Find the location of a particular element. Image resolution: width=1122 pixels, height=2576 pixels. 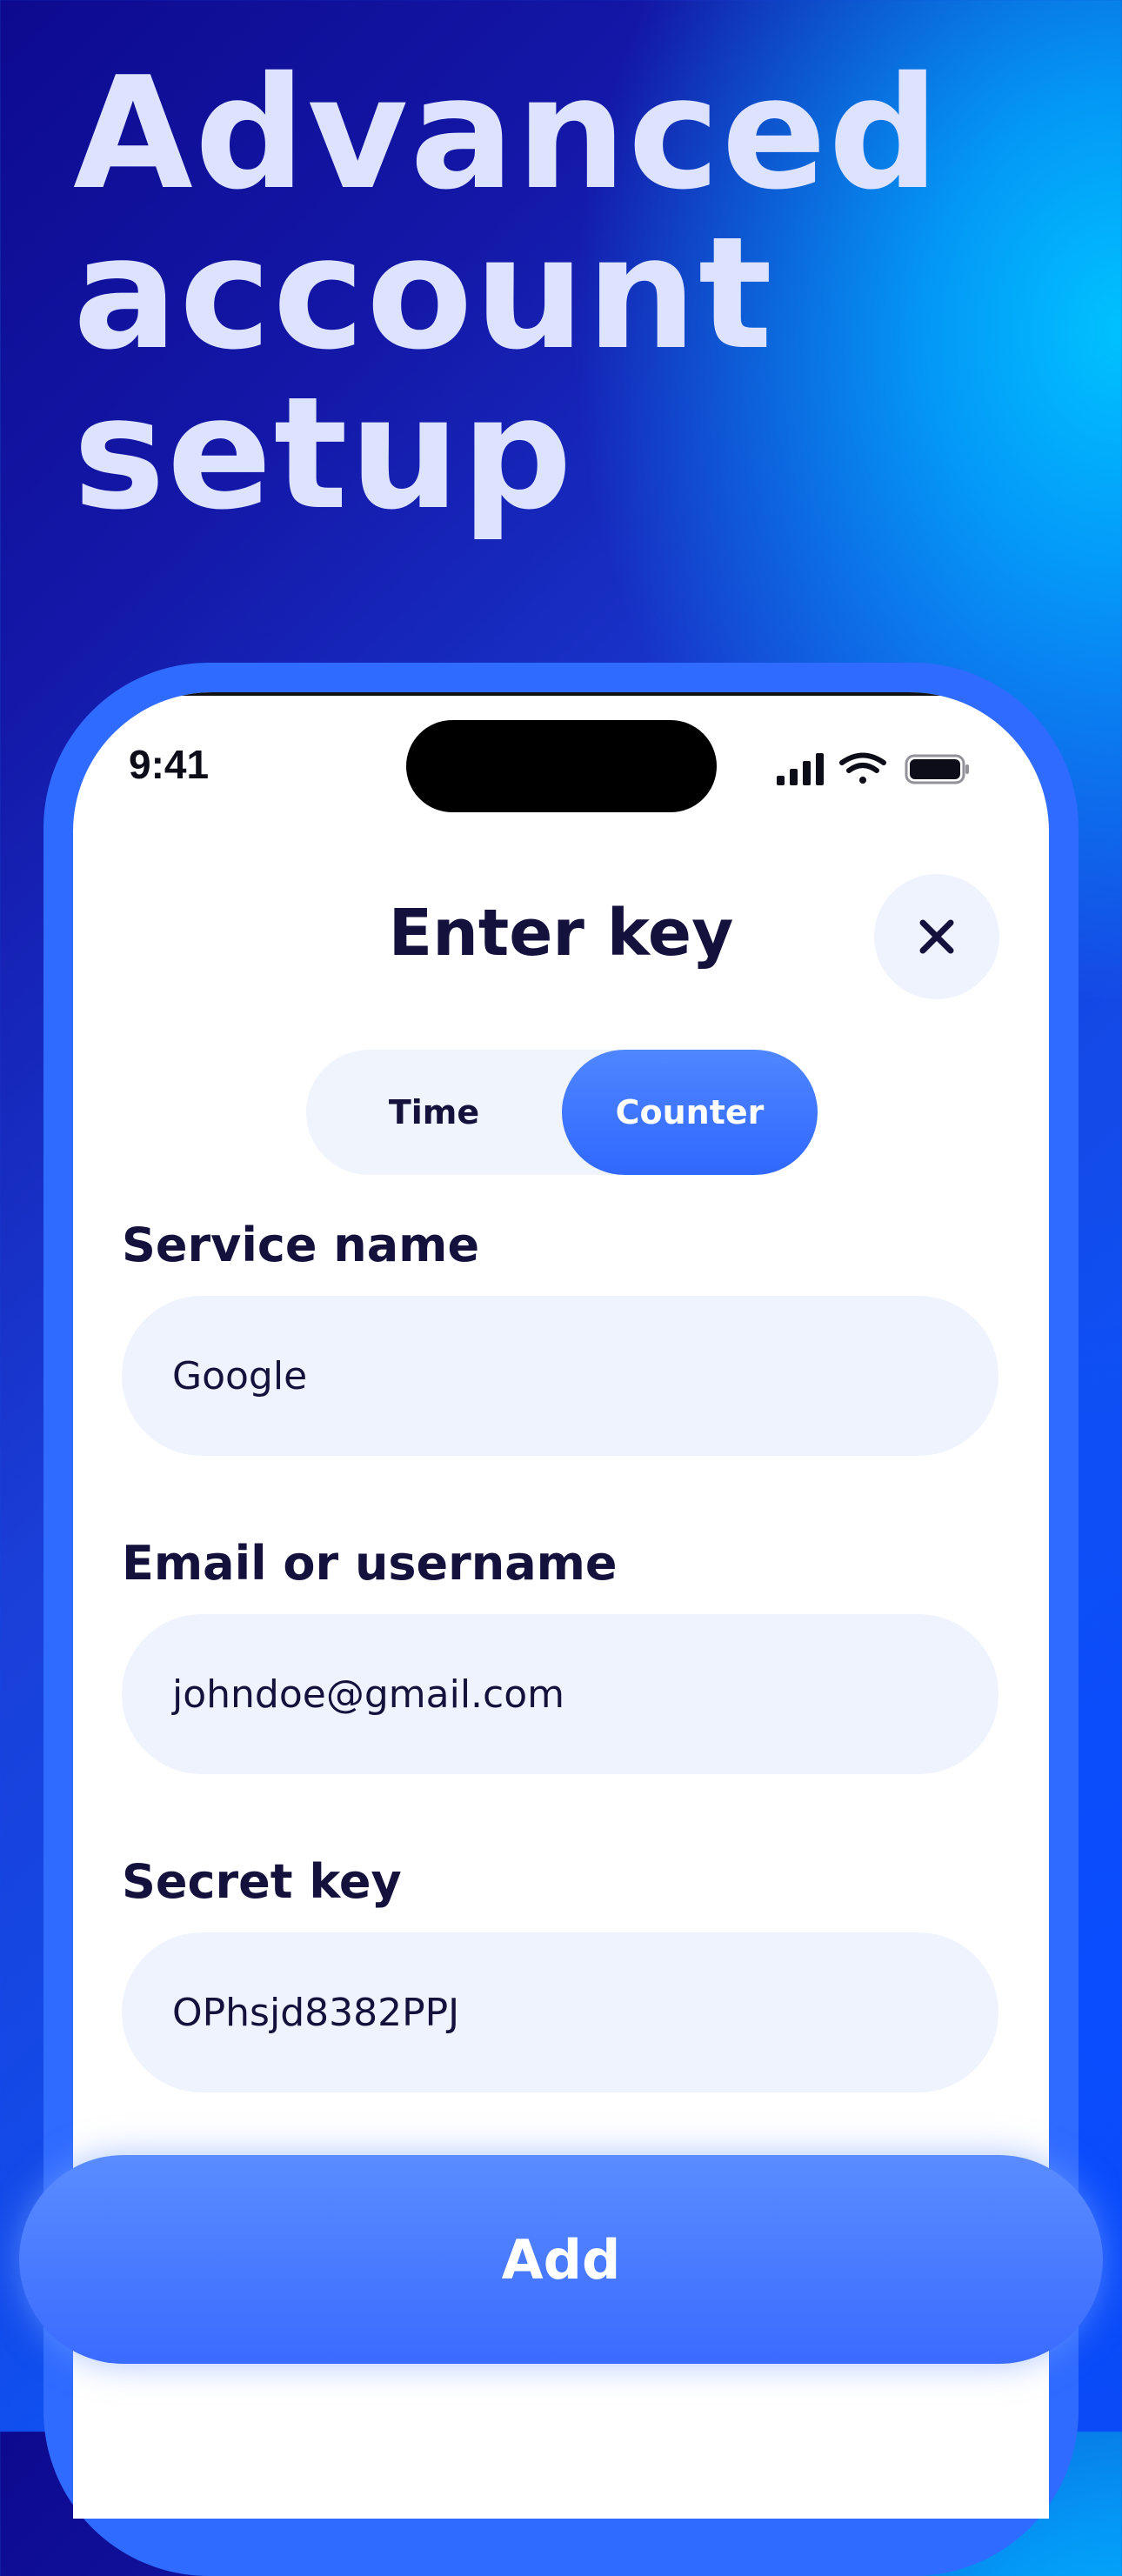

battery-icon is located at coordinates (937, 769).